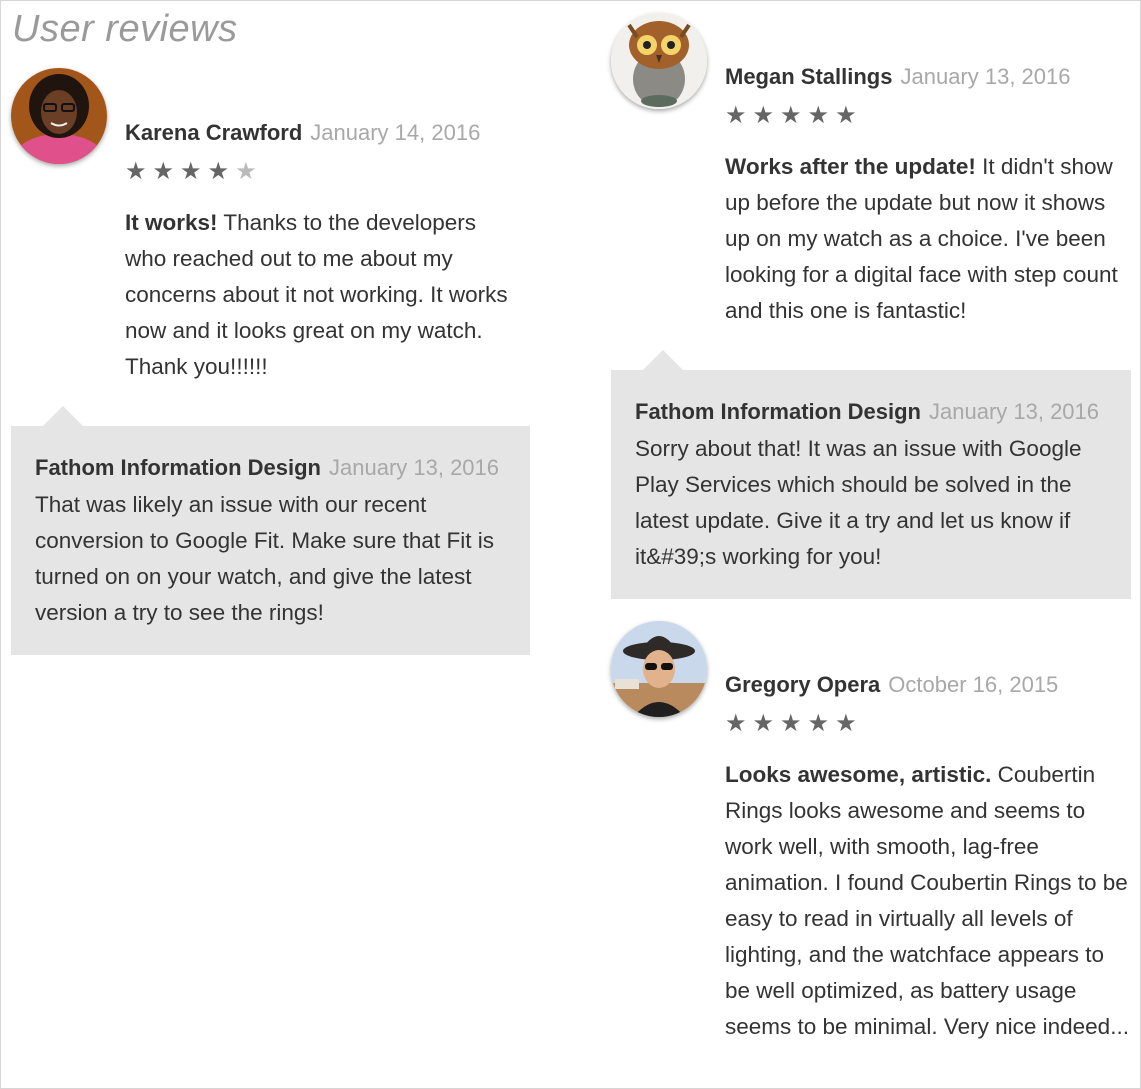 Image resolution: width=1141 pixels, height=1089 pixels. What do you see at coordinates (802, 684) in the screenshot?
I see `author-name: Gregory Opera` at bounding box center [802, 684].